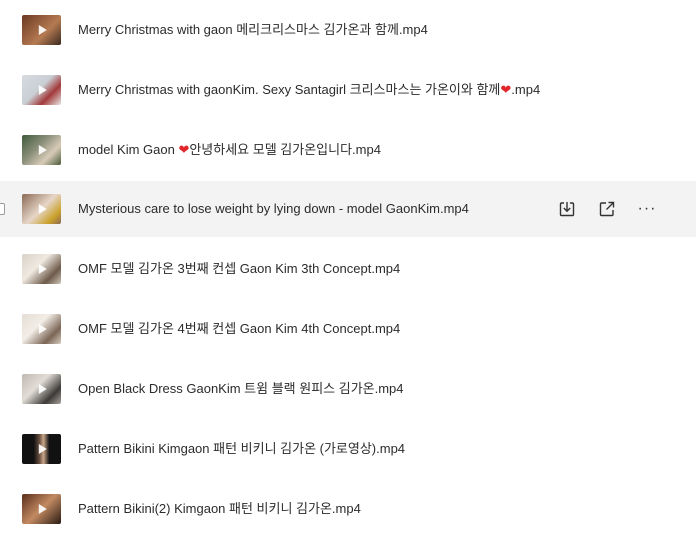 This screenshot has width=696, height=550. What do you see at coordinates (647, 209) in the screenshot?
I see `more-options-button: ···` at bounding box center [647, 209].